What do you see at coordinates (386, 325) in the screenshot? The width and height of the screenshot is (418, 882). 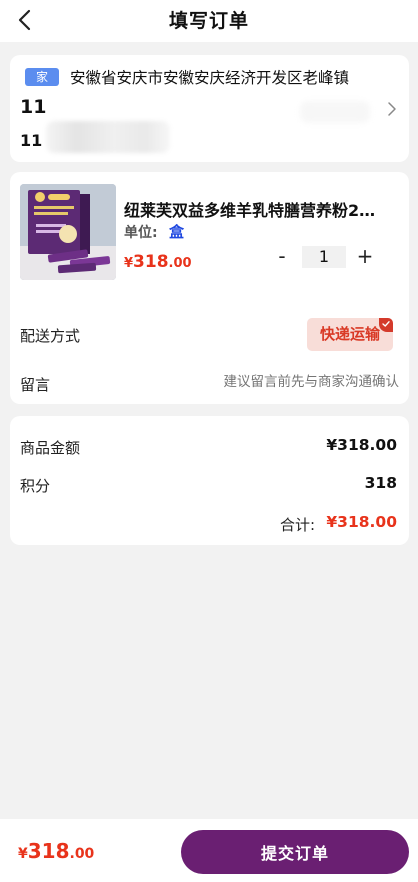 I see `selected-check-icon` at bounding box center [386, 325].